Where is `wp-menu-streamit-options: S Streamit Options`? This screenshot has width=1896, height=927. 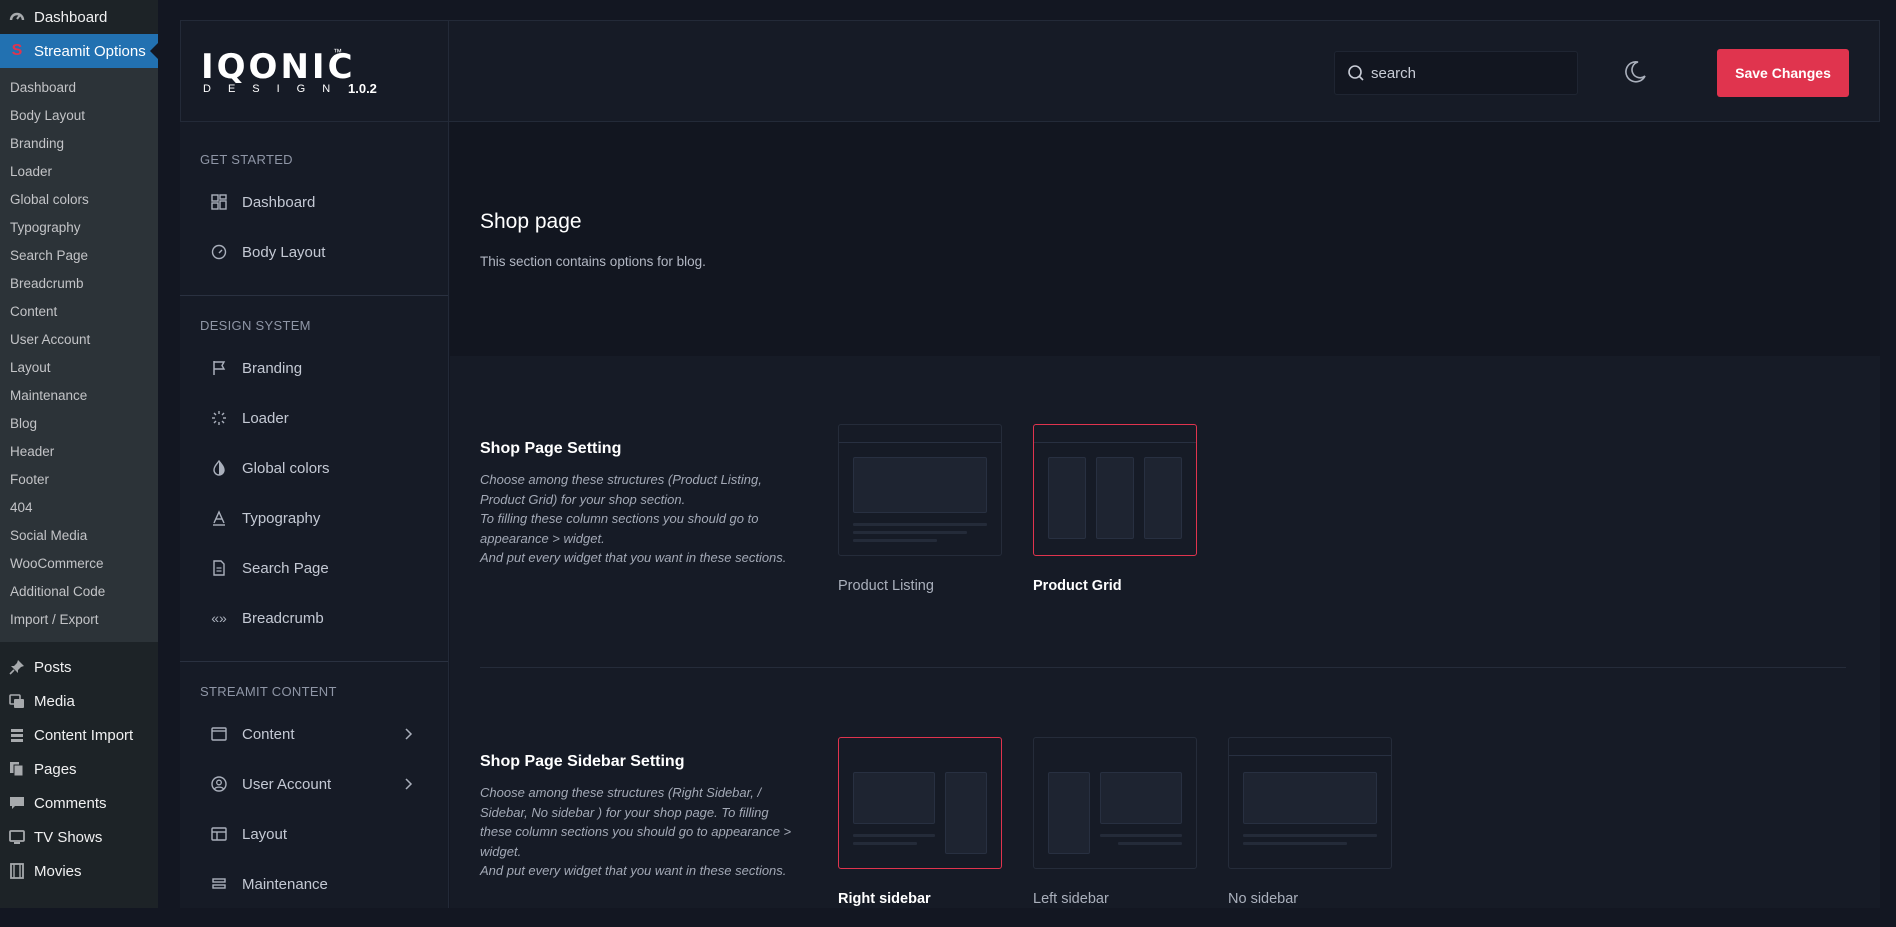 wp-menu-streamit-options: S Streamit Options is located at coordinates (79, 51).